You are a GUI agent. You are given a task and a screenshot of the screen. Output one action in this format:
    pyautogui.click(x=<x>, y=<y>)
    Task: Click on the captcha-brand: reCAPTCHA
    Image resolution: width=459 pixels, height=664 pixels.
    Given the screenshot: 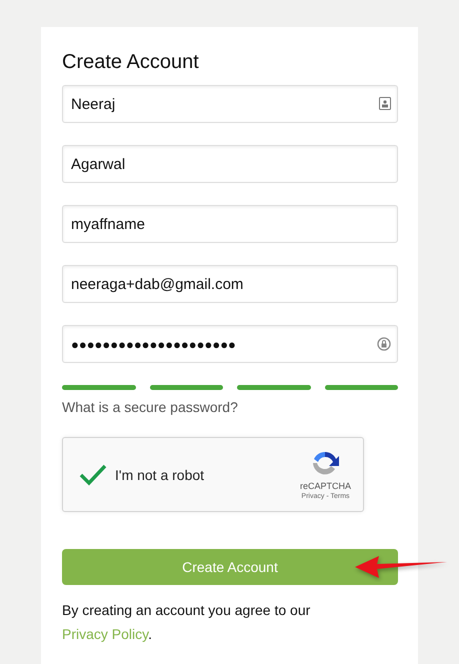 What is the action you would take?
    pyautogui.click(x=325, y=486)
    